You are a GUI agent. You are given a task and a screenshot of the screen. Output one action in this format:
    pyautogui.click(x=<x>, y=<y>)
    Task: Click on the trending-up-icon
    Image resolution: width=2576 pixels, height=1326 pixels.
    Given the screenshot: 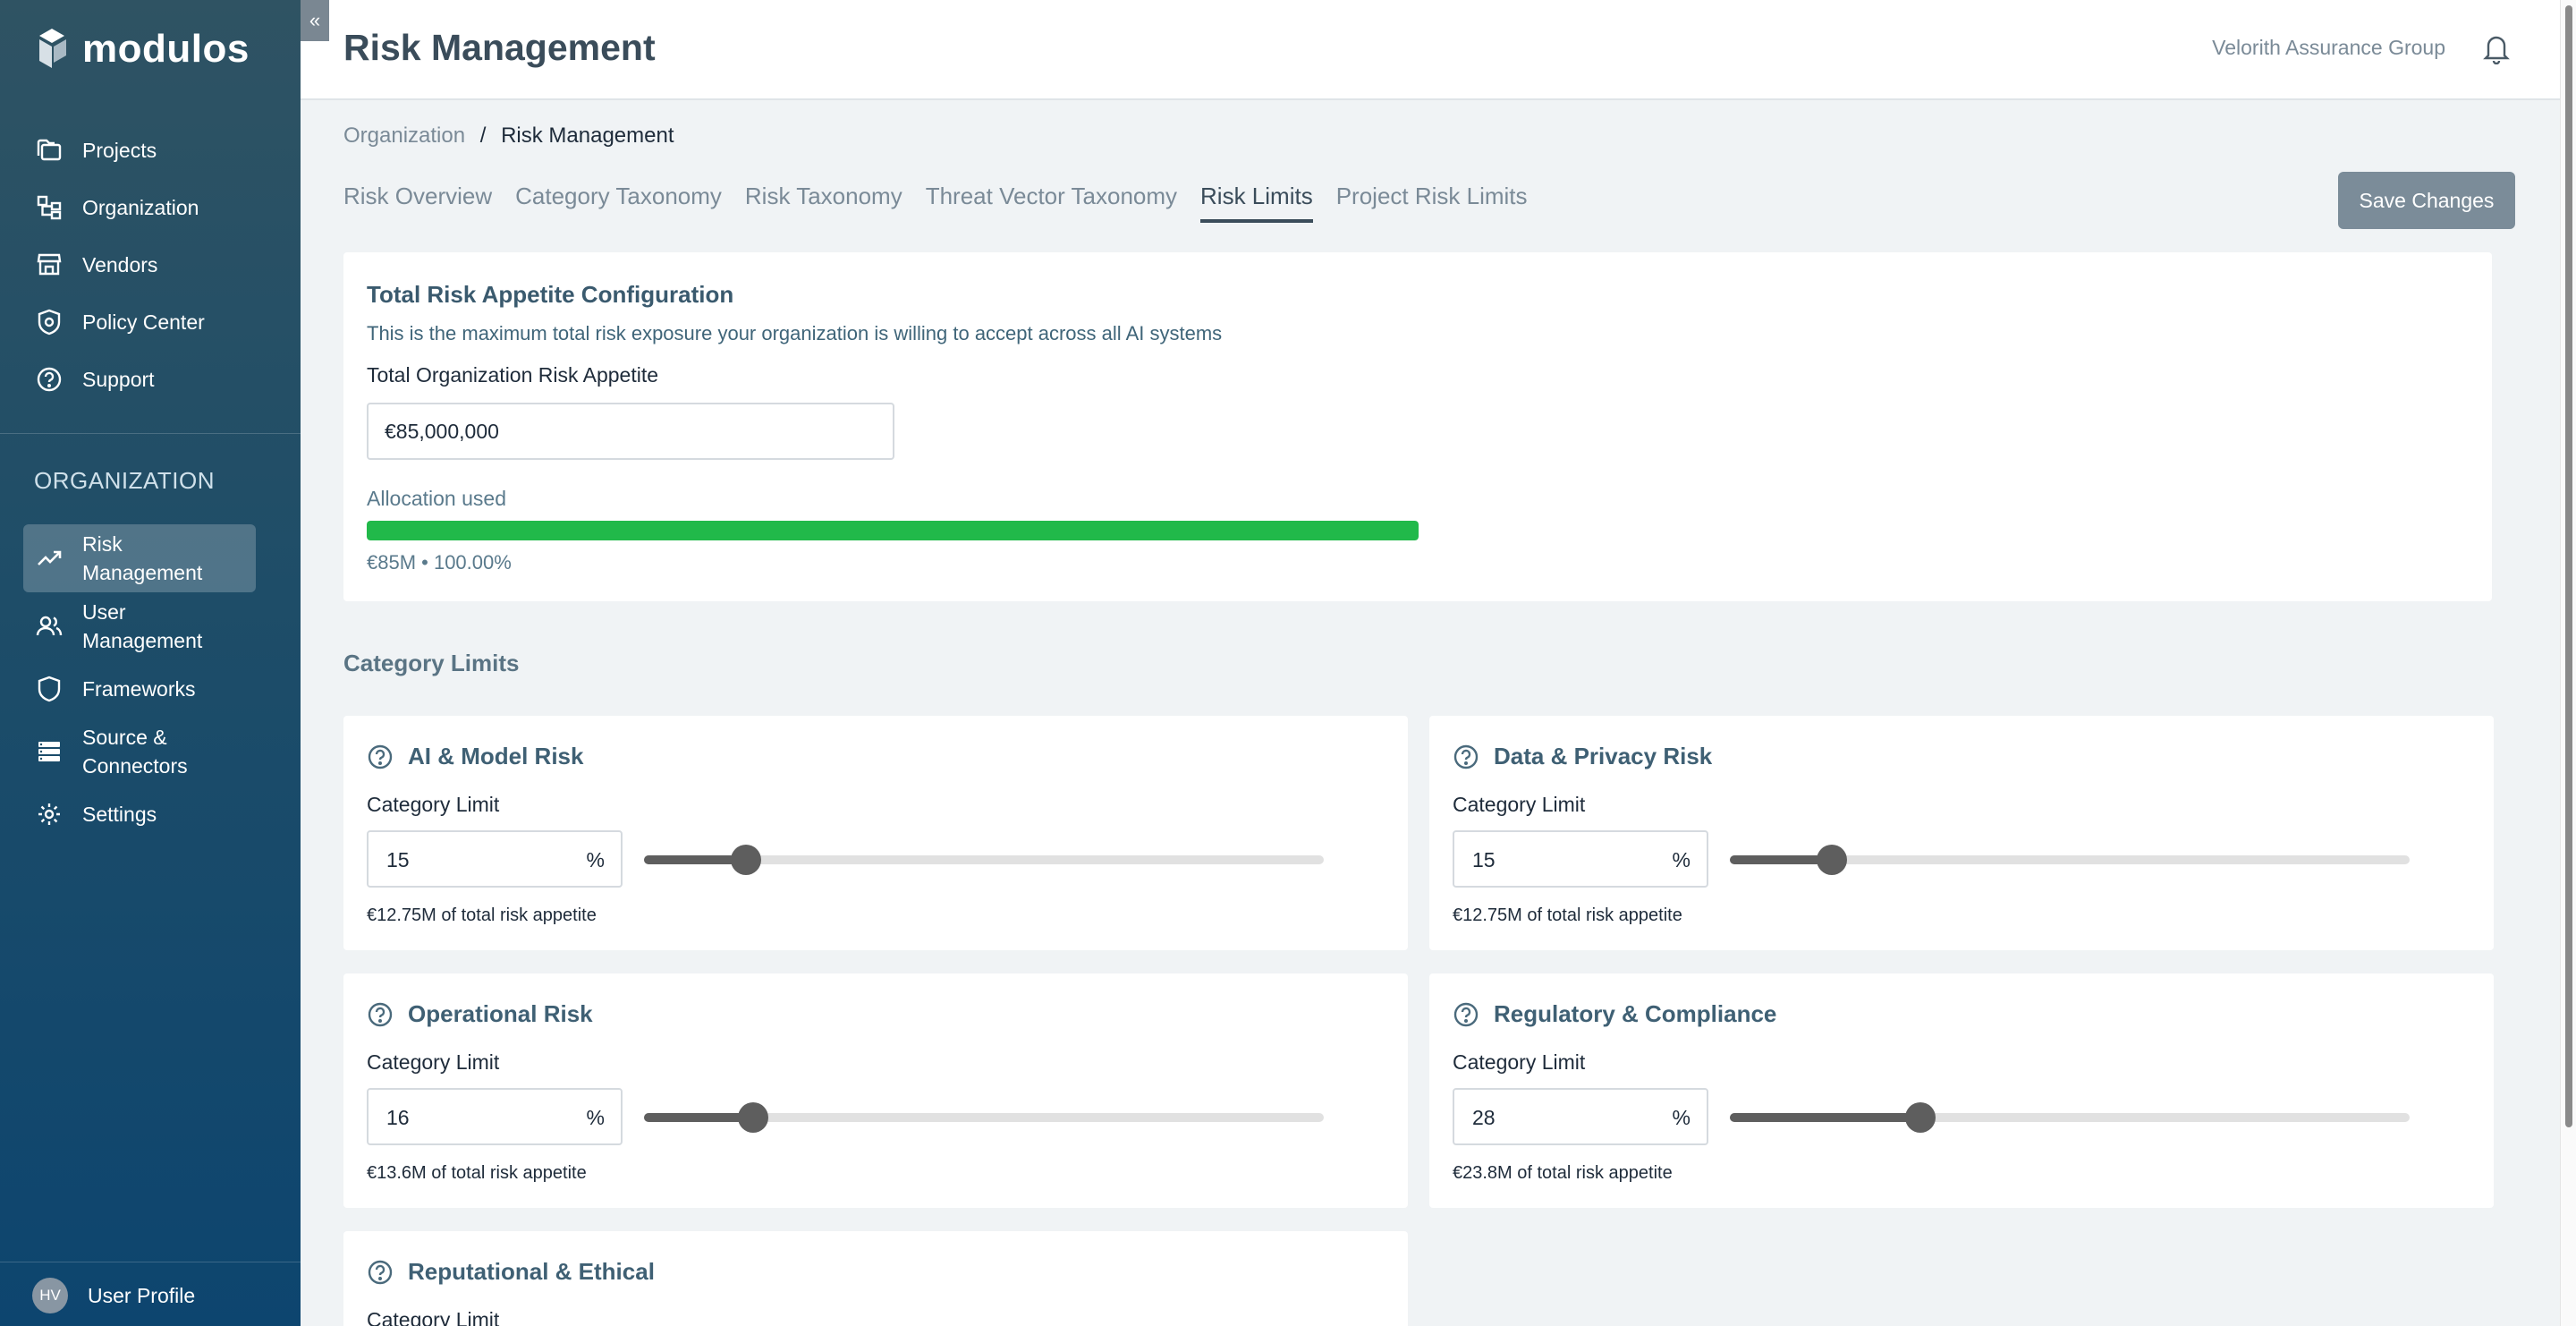 What is the action you would take?
    pyautogui.click(x=49, y=558)
    